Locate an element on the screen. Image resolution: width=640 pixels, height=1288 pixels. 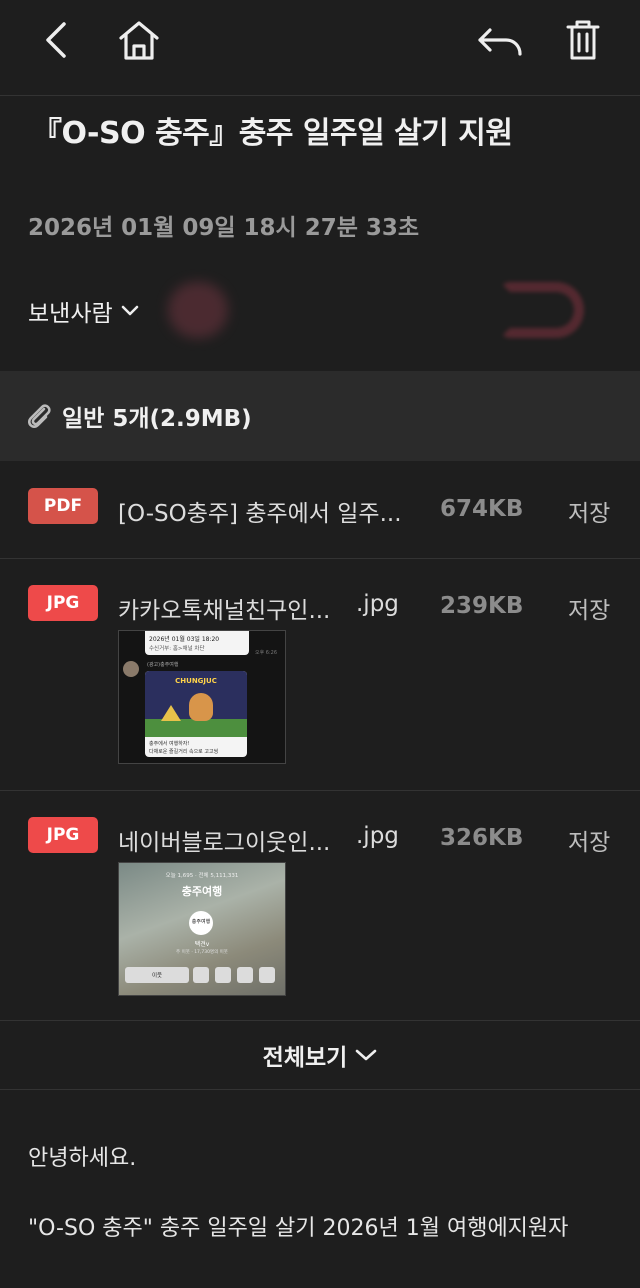
file-type-badge: PDF is located at coordinates (63, 506).